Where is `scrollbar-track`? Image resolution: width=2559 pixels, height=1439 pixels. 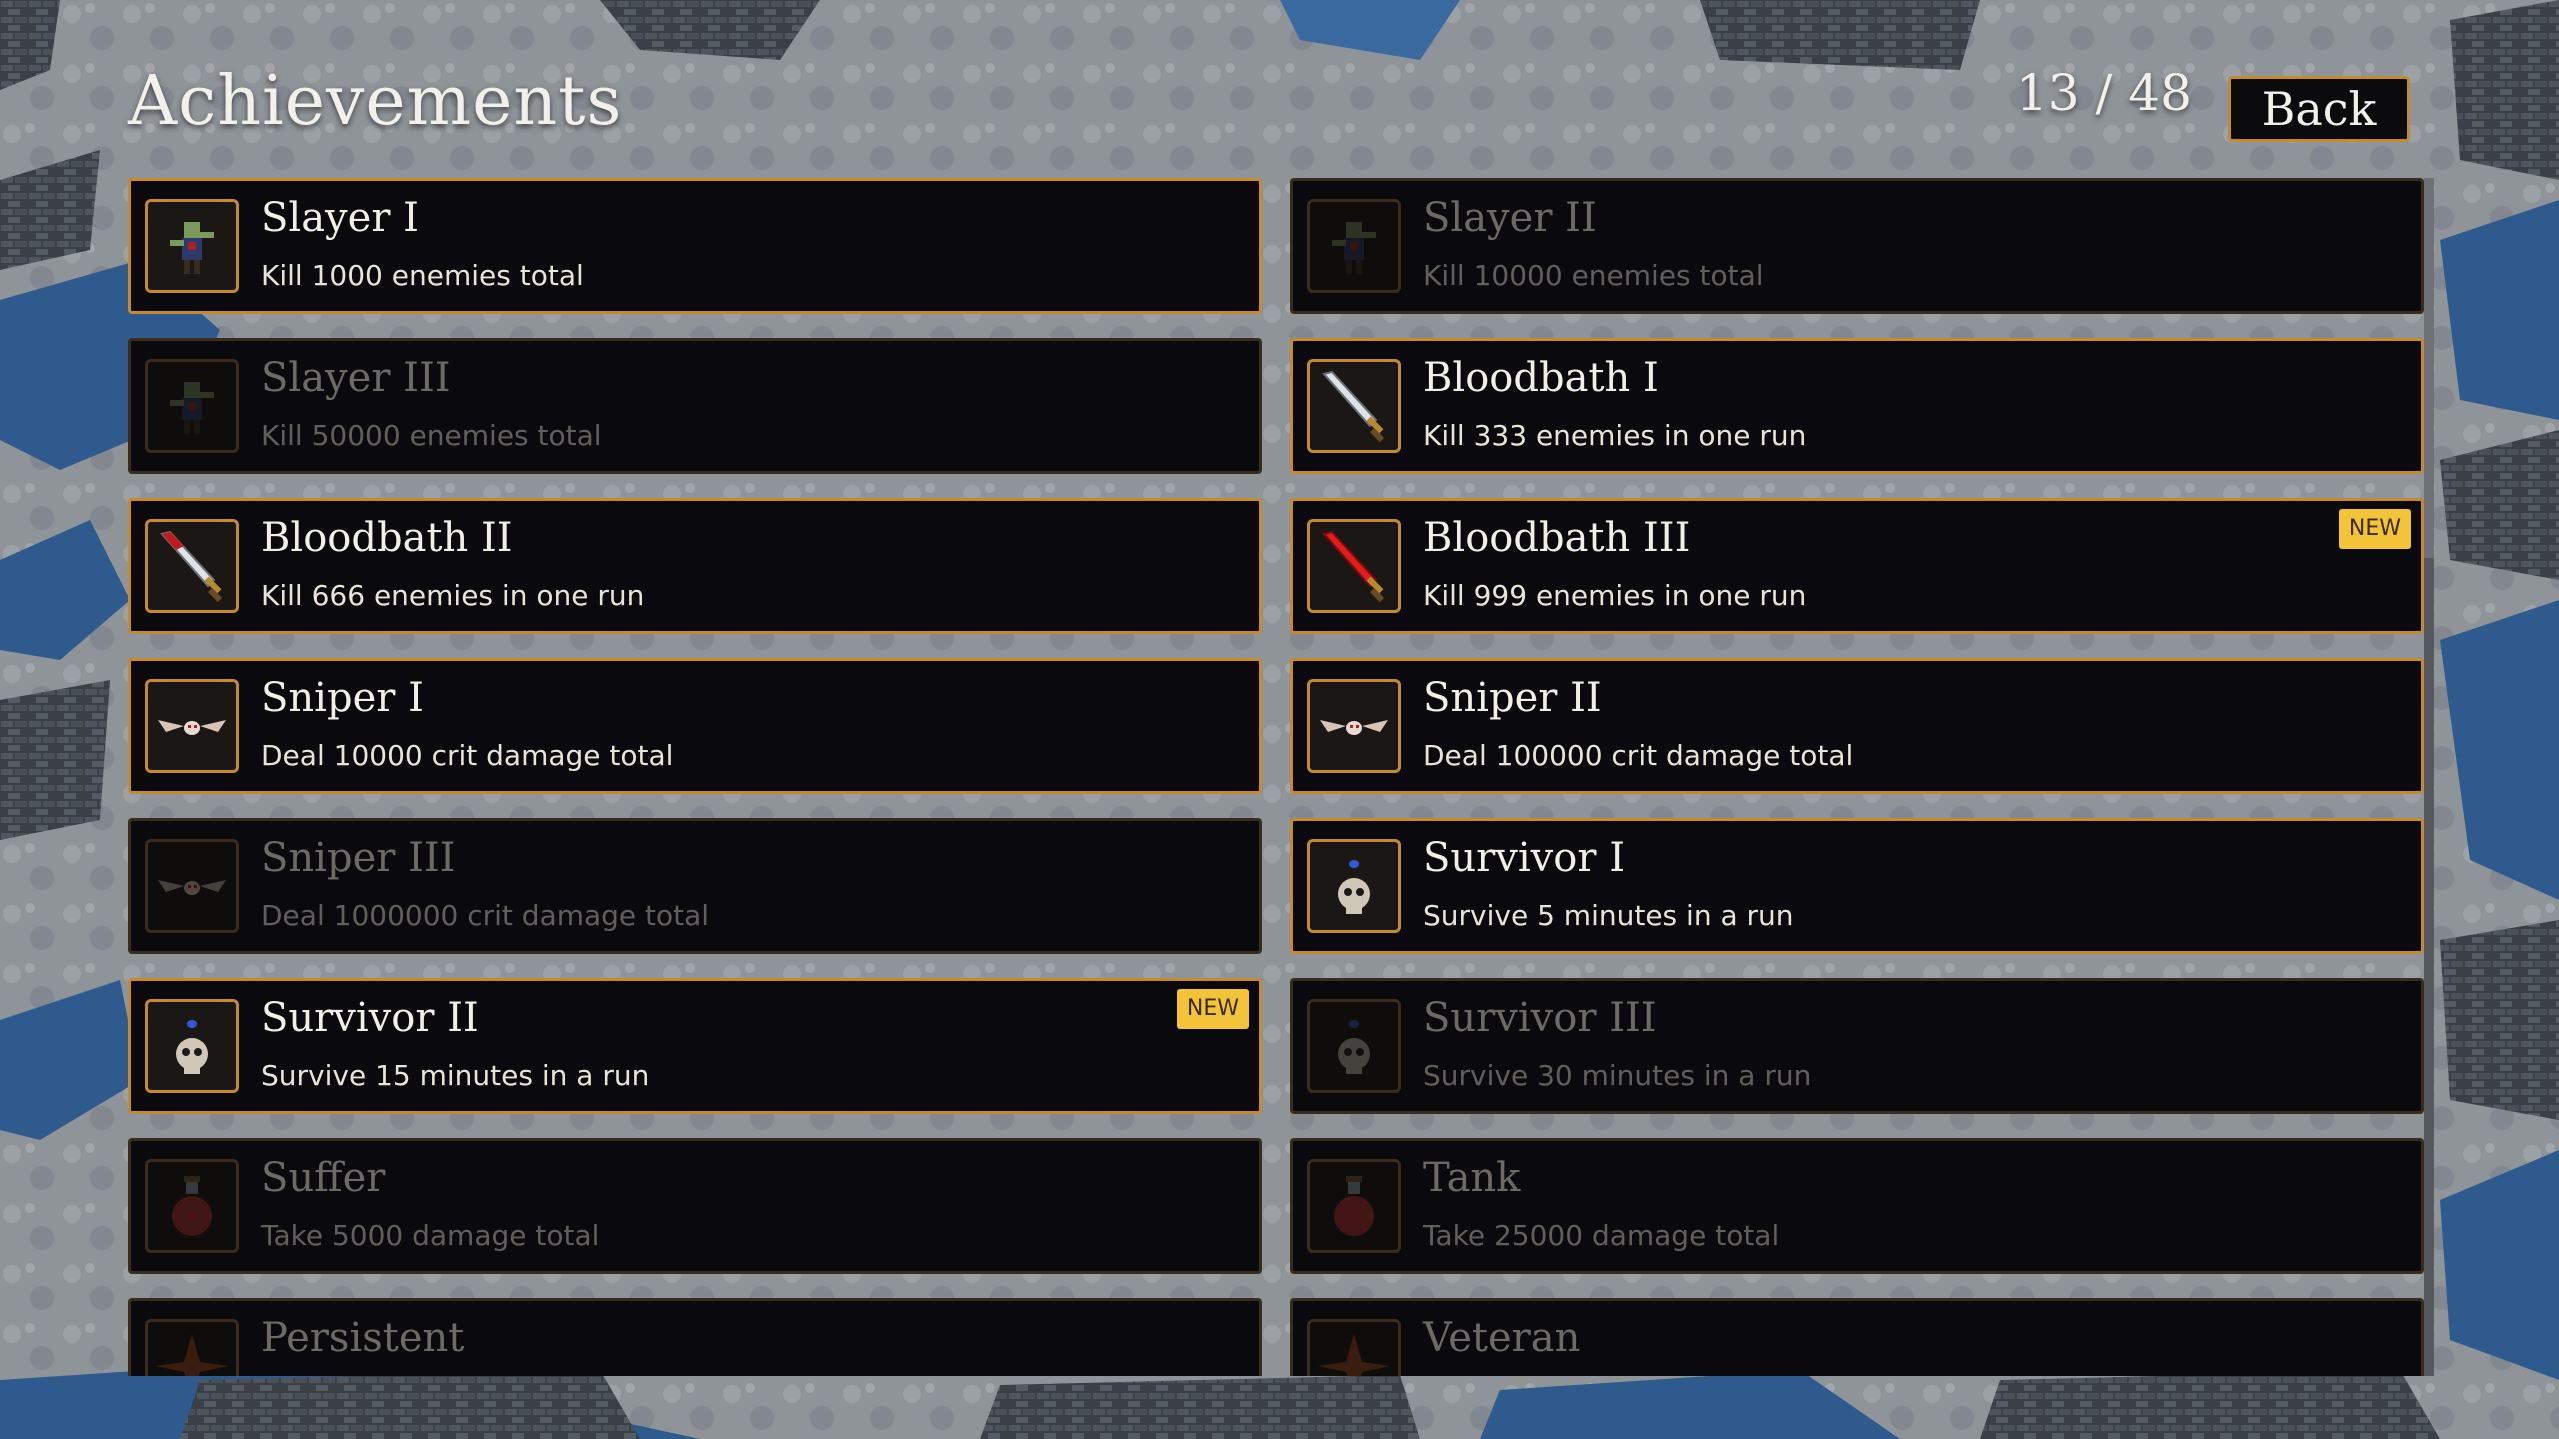 scrollbar-track is located at coordinates (2429, 777).